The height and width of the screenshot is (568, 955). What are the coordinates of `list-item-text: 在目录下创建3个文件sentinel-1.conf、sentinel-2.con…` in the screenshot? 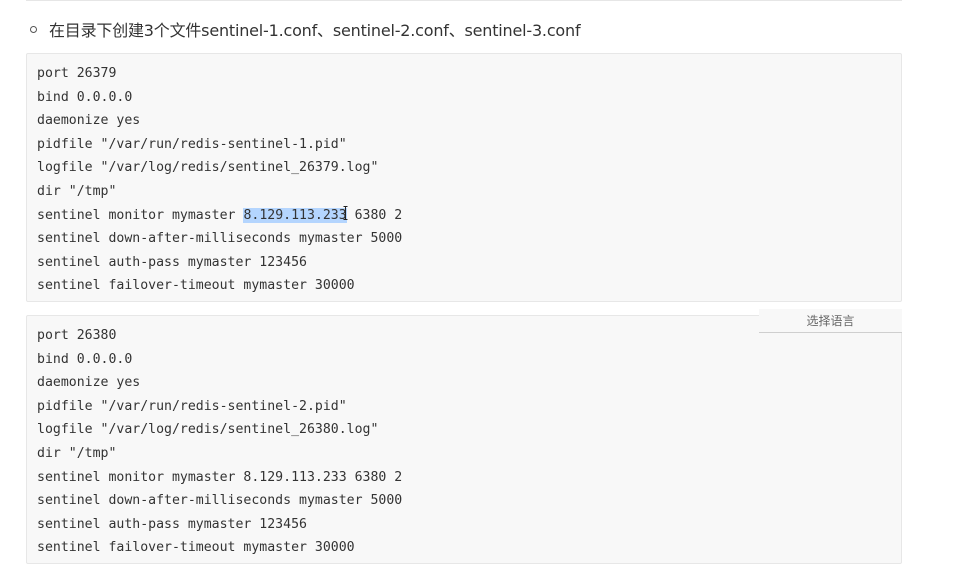 It's located at (315, 30).